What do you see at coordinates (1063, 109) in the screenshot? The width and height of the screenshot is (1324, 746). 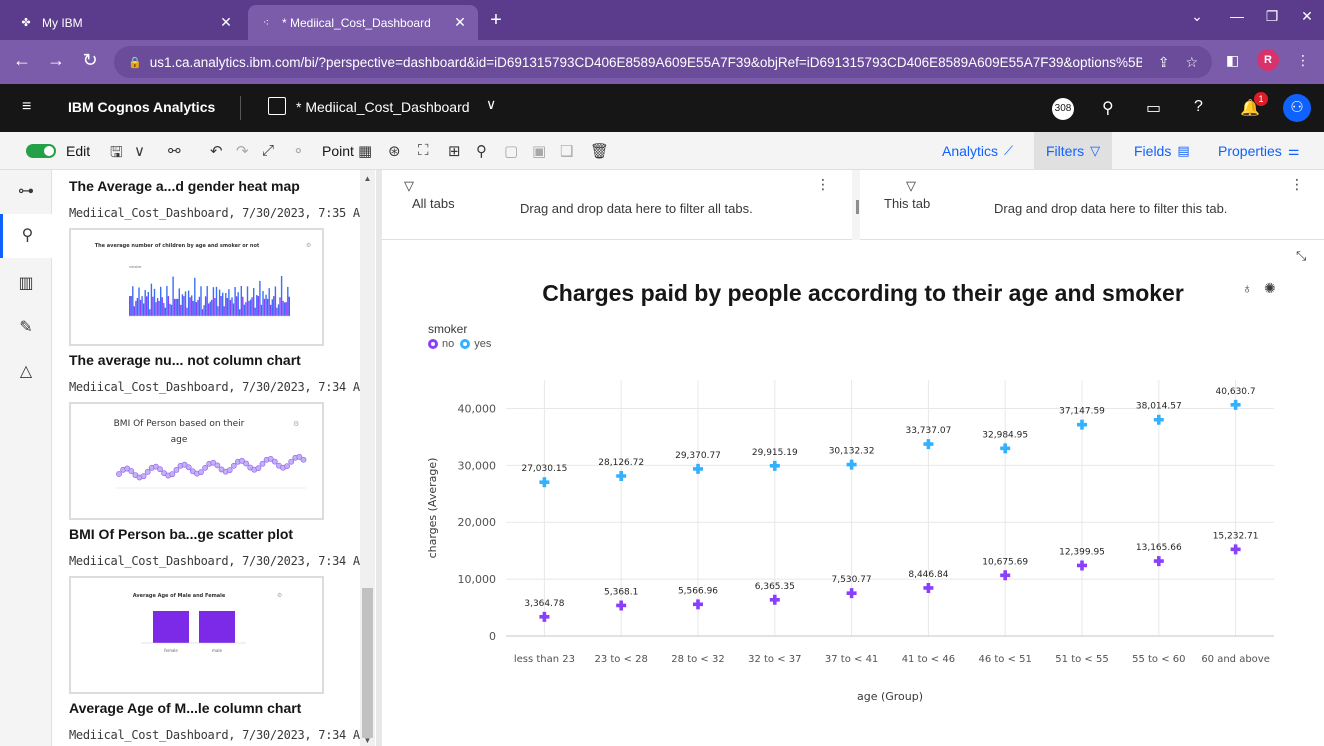 I see `notification-count-badge: 308` at bounding box center [1063, 109].